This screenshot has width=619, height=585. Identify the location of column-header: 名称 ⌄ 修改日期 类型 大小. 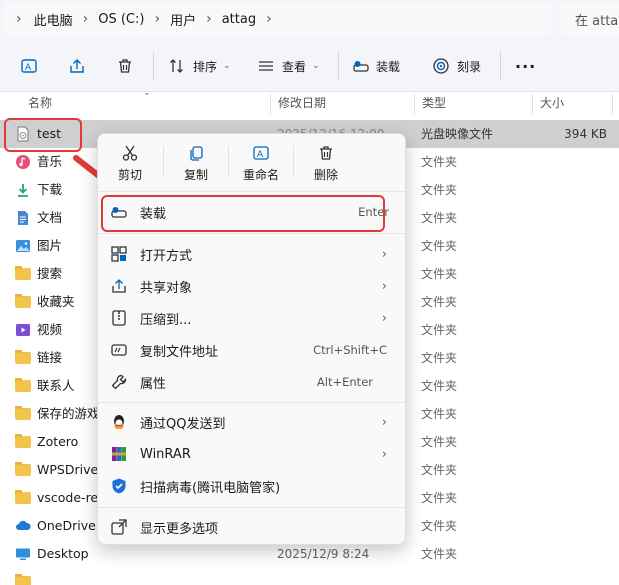
(309, 102).